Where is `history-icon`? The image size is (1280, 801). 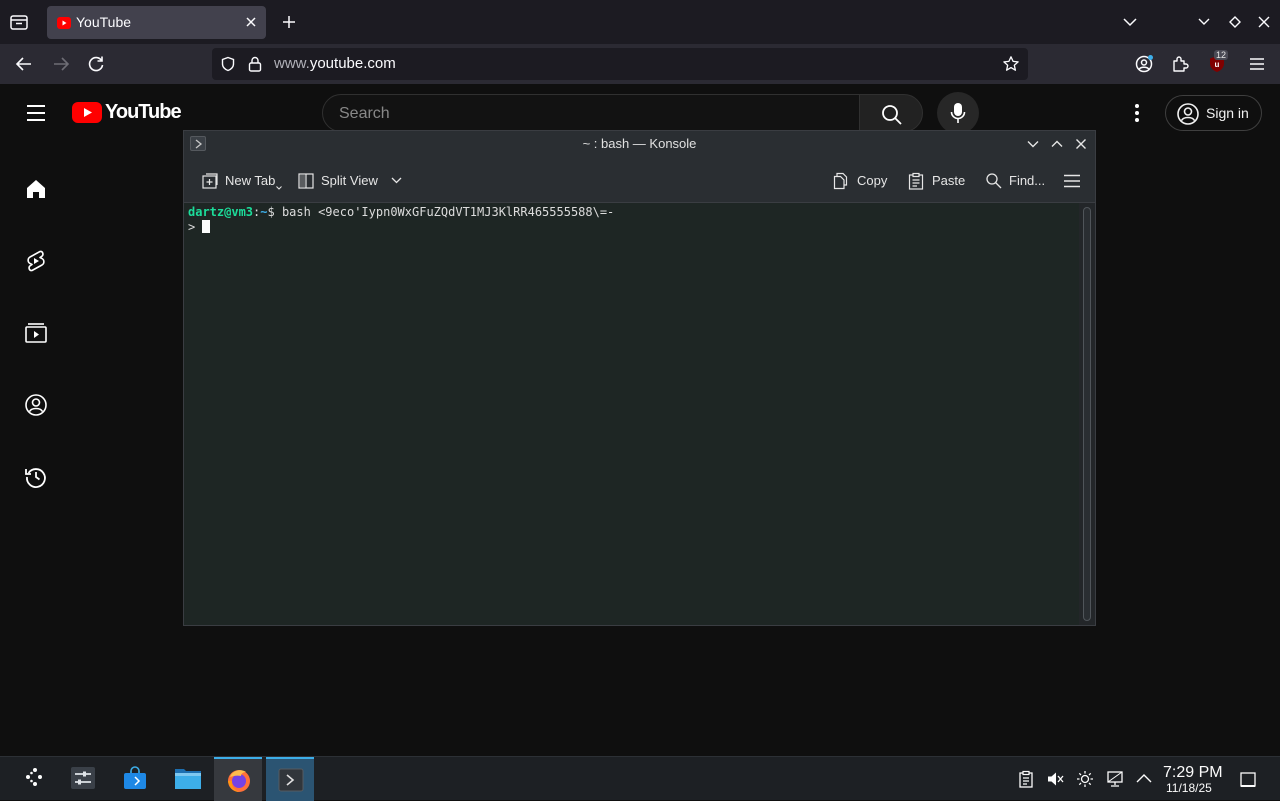 history-icon is located at coordinates (36, 477).